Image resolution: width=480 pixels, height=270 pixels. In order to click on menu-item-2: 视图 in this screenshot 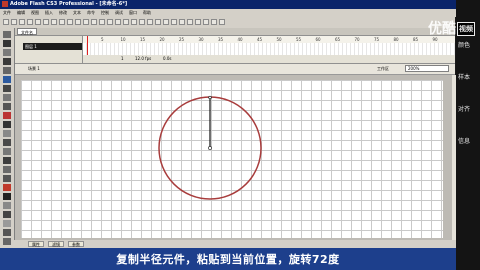, I will do `click(35, 13)`.